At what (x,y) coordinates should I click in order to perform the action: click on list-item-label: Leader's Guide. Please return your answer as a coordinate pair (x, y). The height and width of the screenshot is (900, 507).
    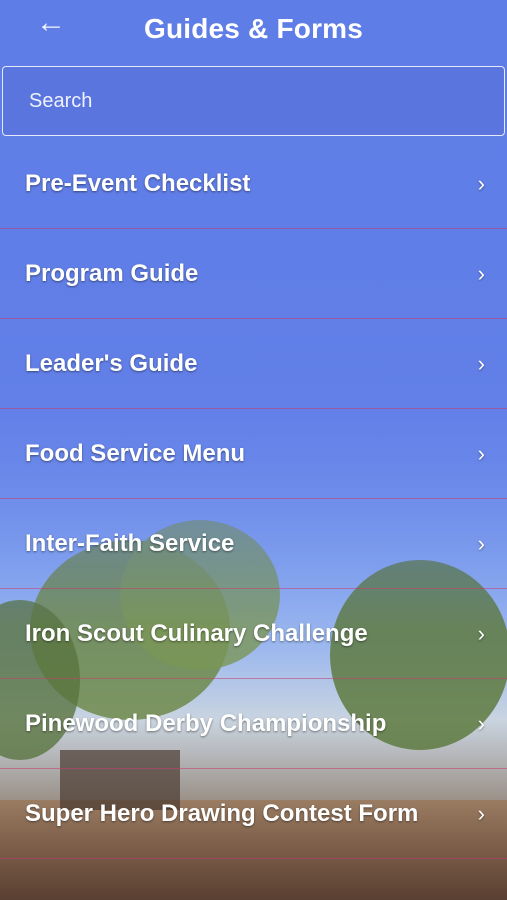
    Looking at the image, I should click on (111, 363).